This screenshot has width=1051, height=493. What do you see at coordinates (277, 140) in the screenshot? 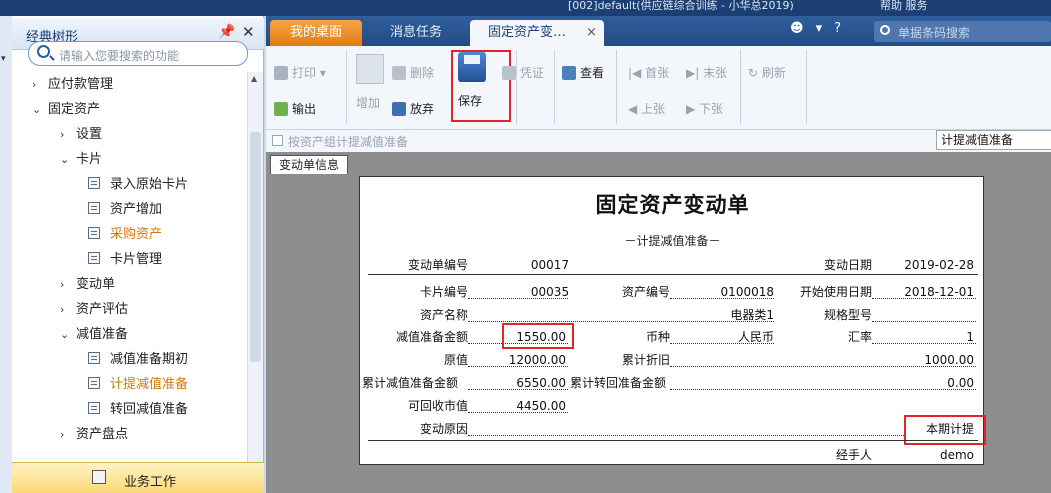
I see `asset-group-checkbox` at bounding box center [277, 140].